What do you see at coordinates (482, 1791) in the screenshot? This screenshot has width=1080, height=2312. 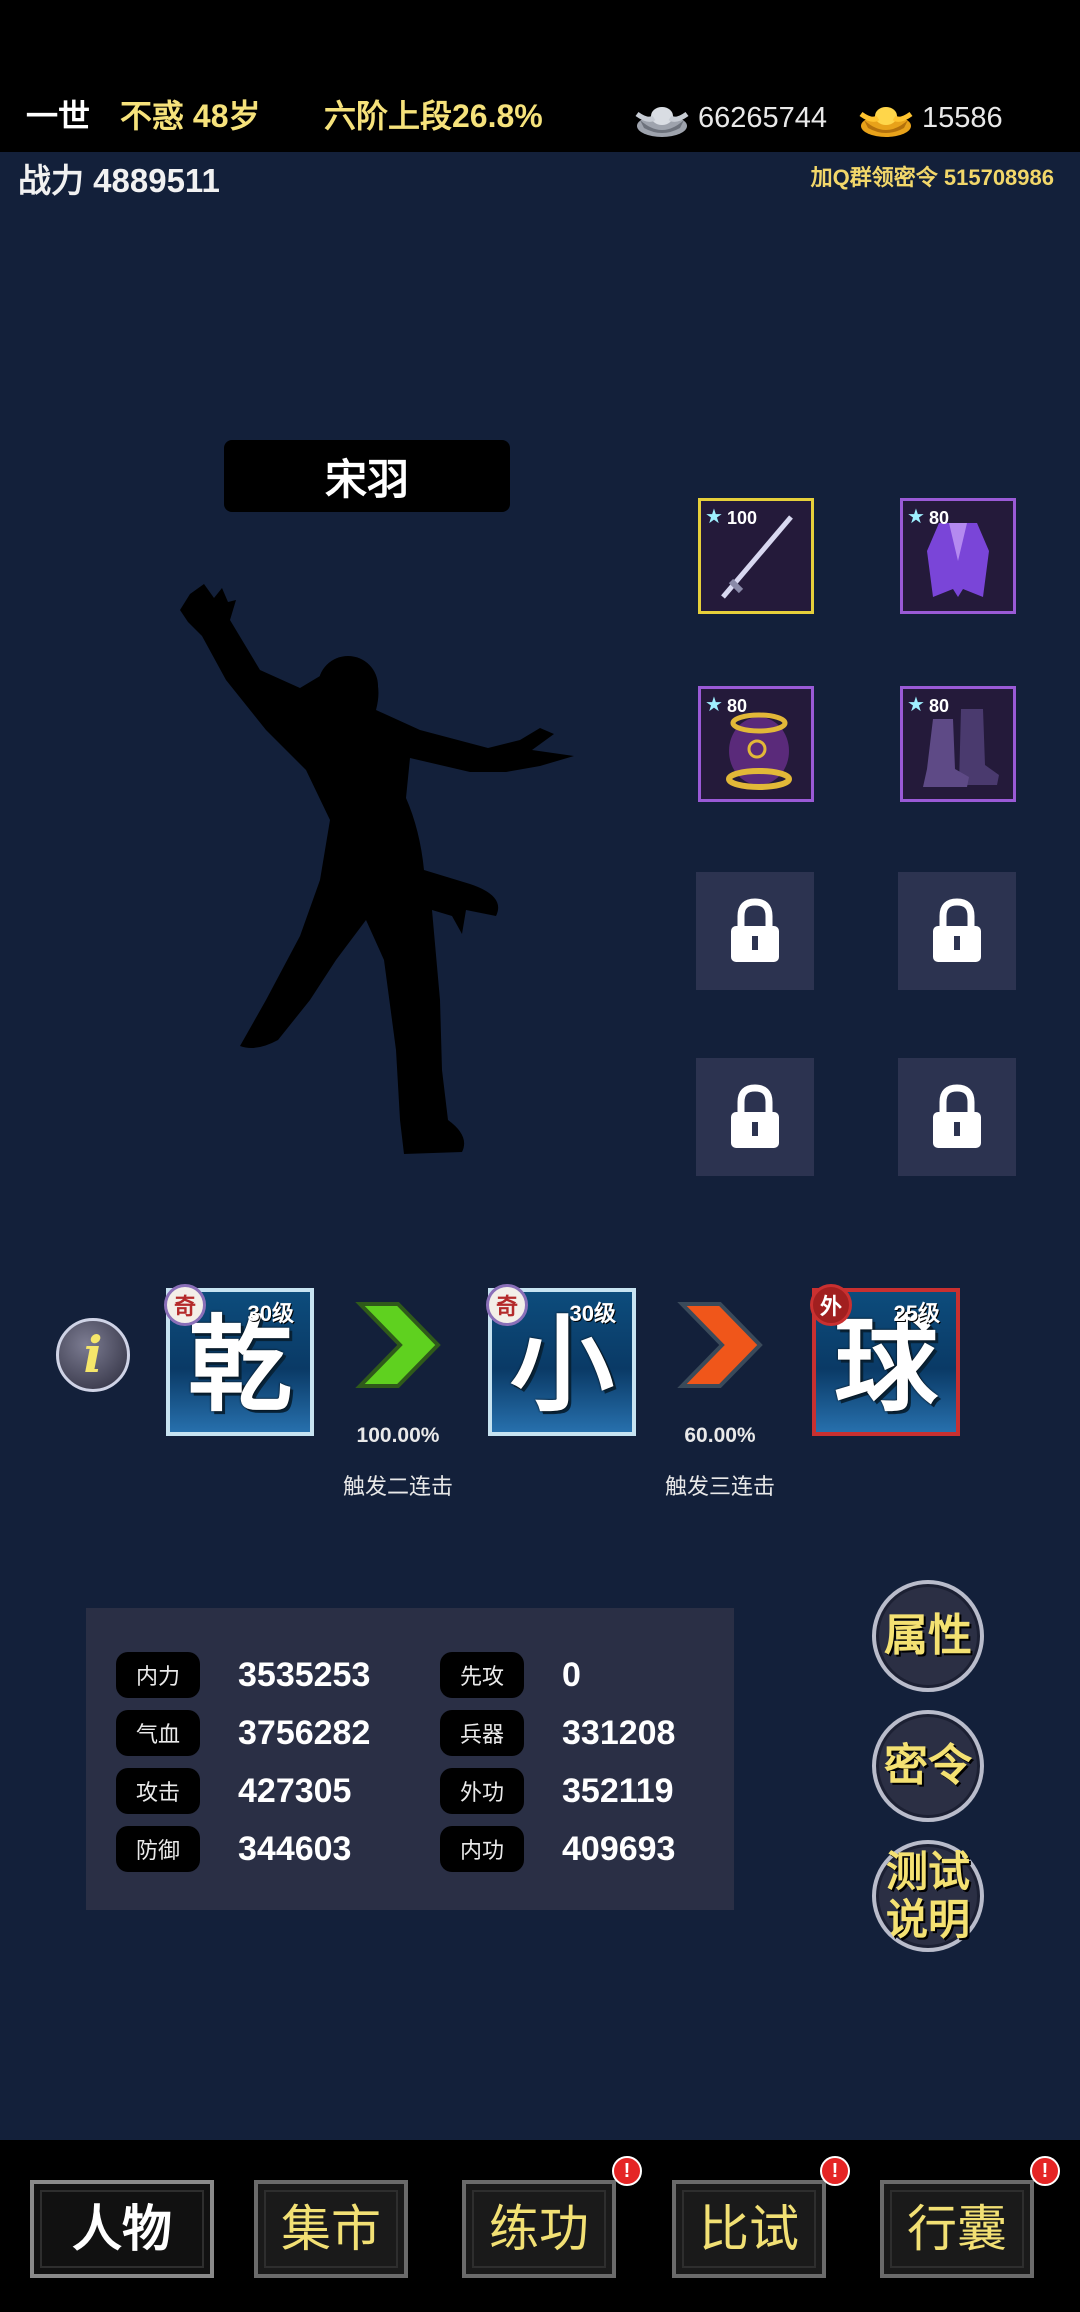 I see `stat-label: 外功` at bounding box center [482, 1791].